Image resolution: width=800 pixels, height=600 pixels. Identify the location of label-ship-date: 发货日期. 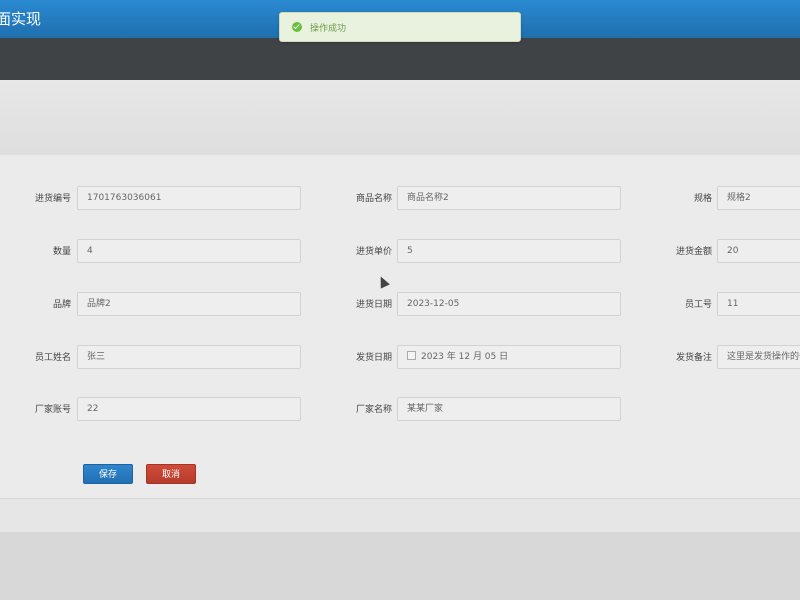
(373, 358).